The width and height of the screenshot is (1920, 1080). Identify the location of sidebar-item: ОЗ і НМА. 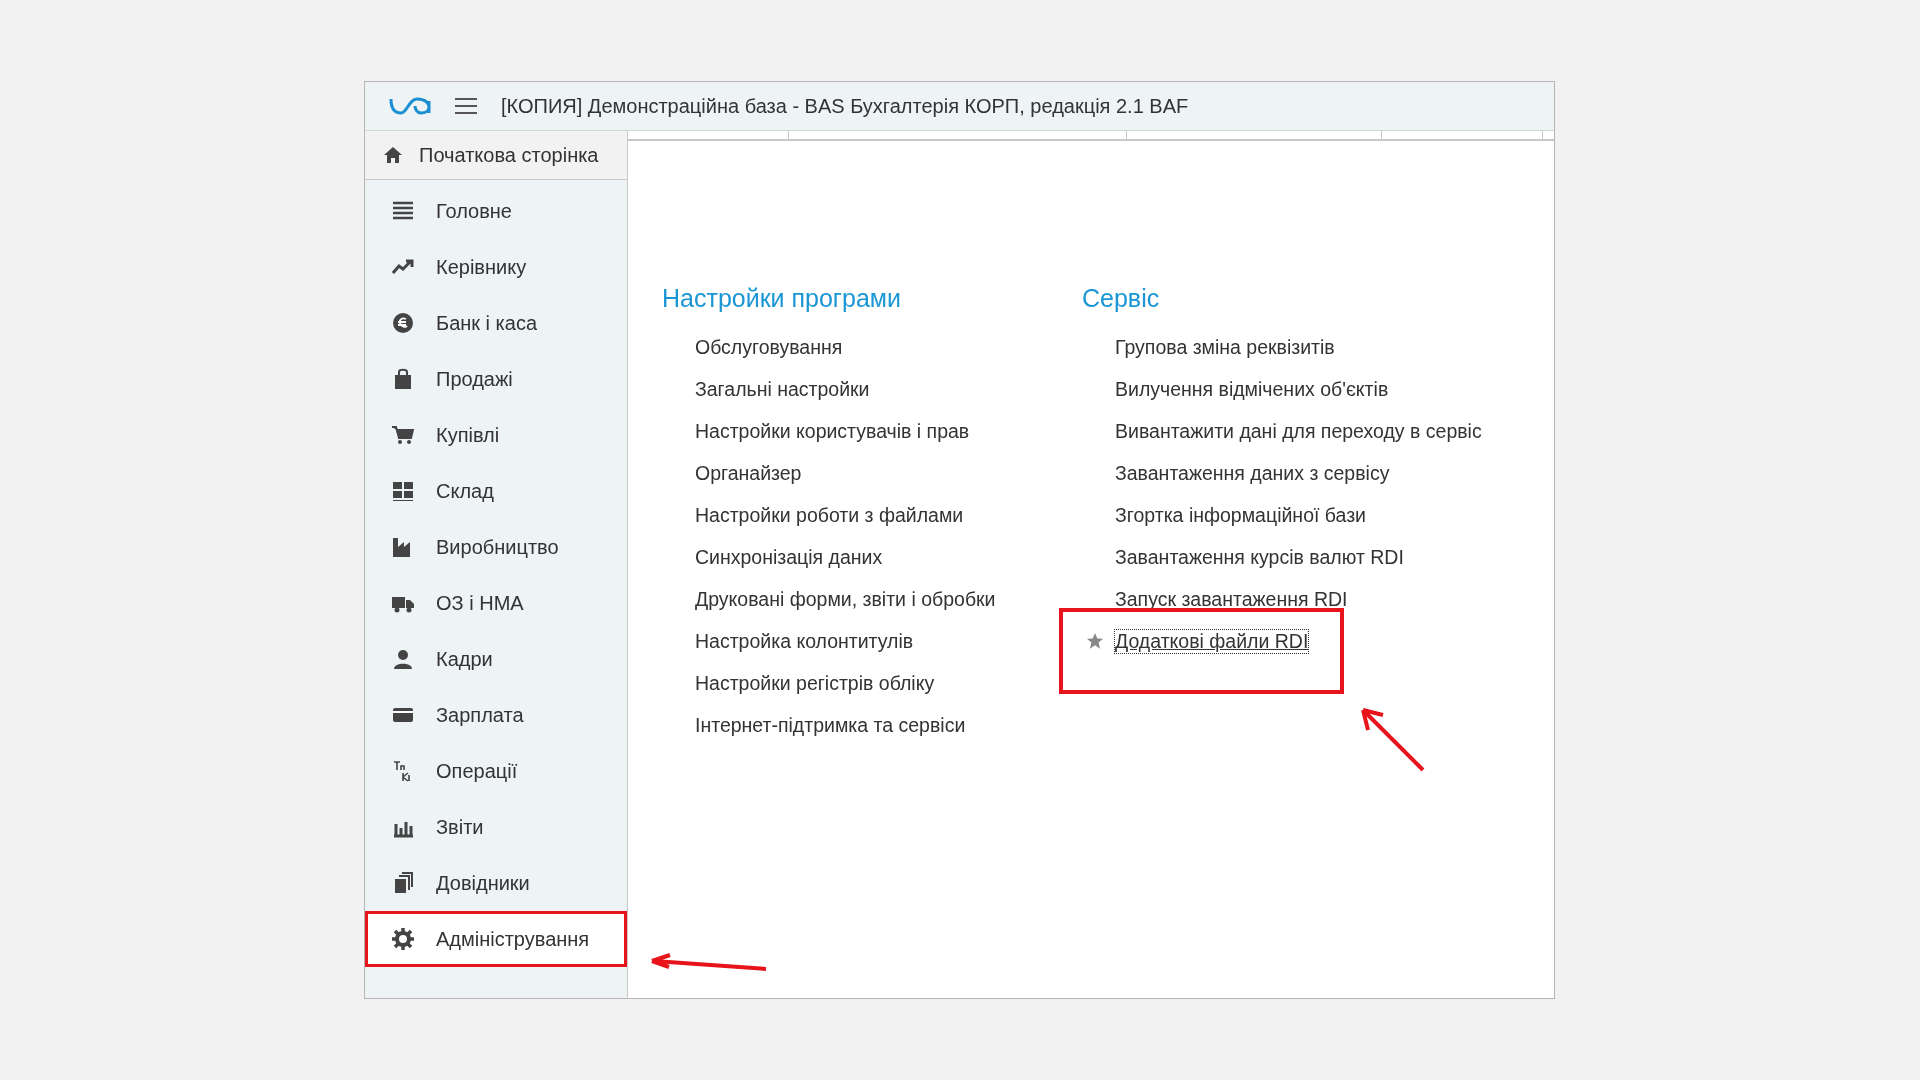
(496, 603).